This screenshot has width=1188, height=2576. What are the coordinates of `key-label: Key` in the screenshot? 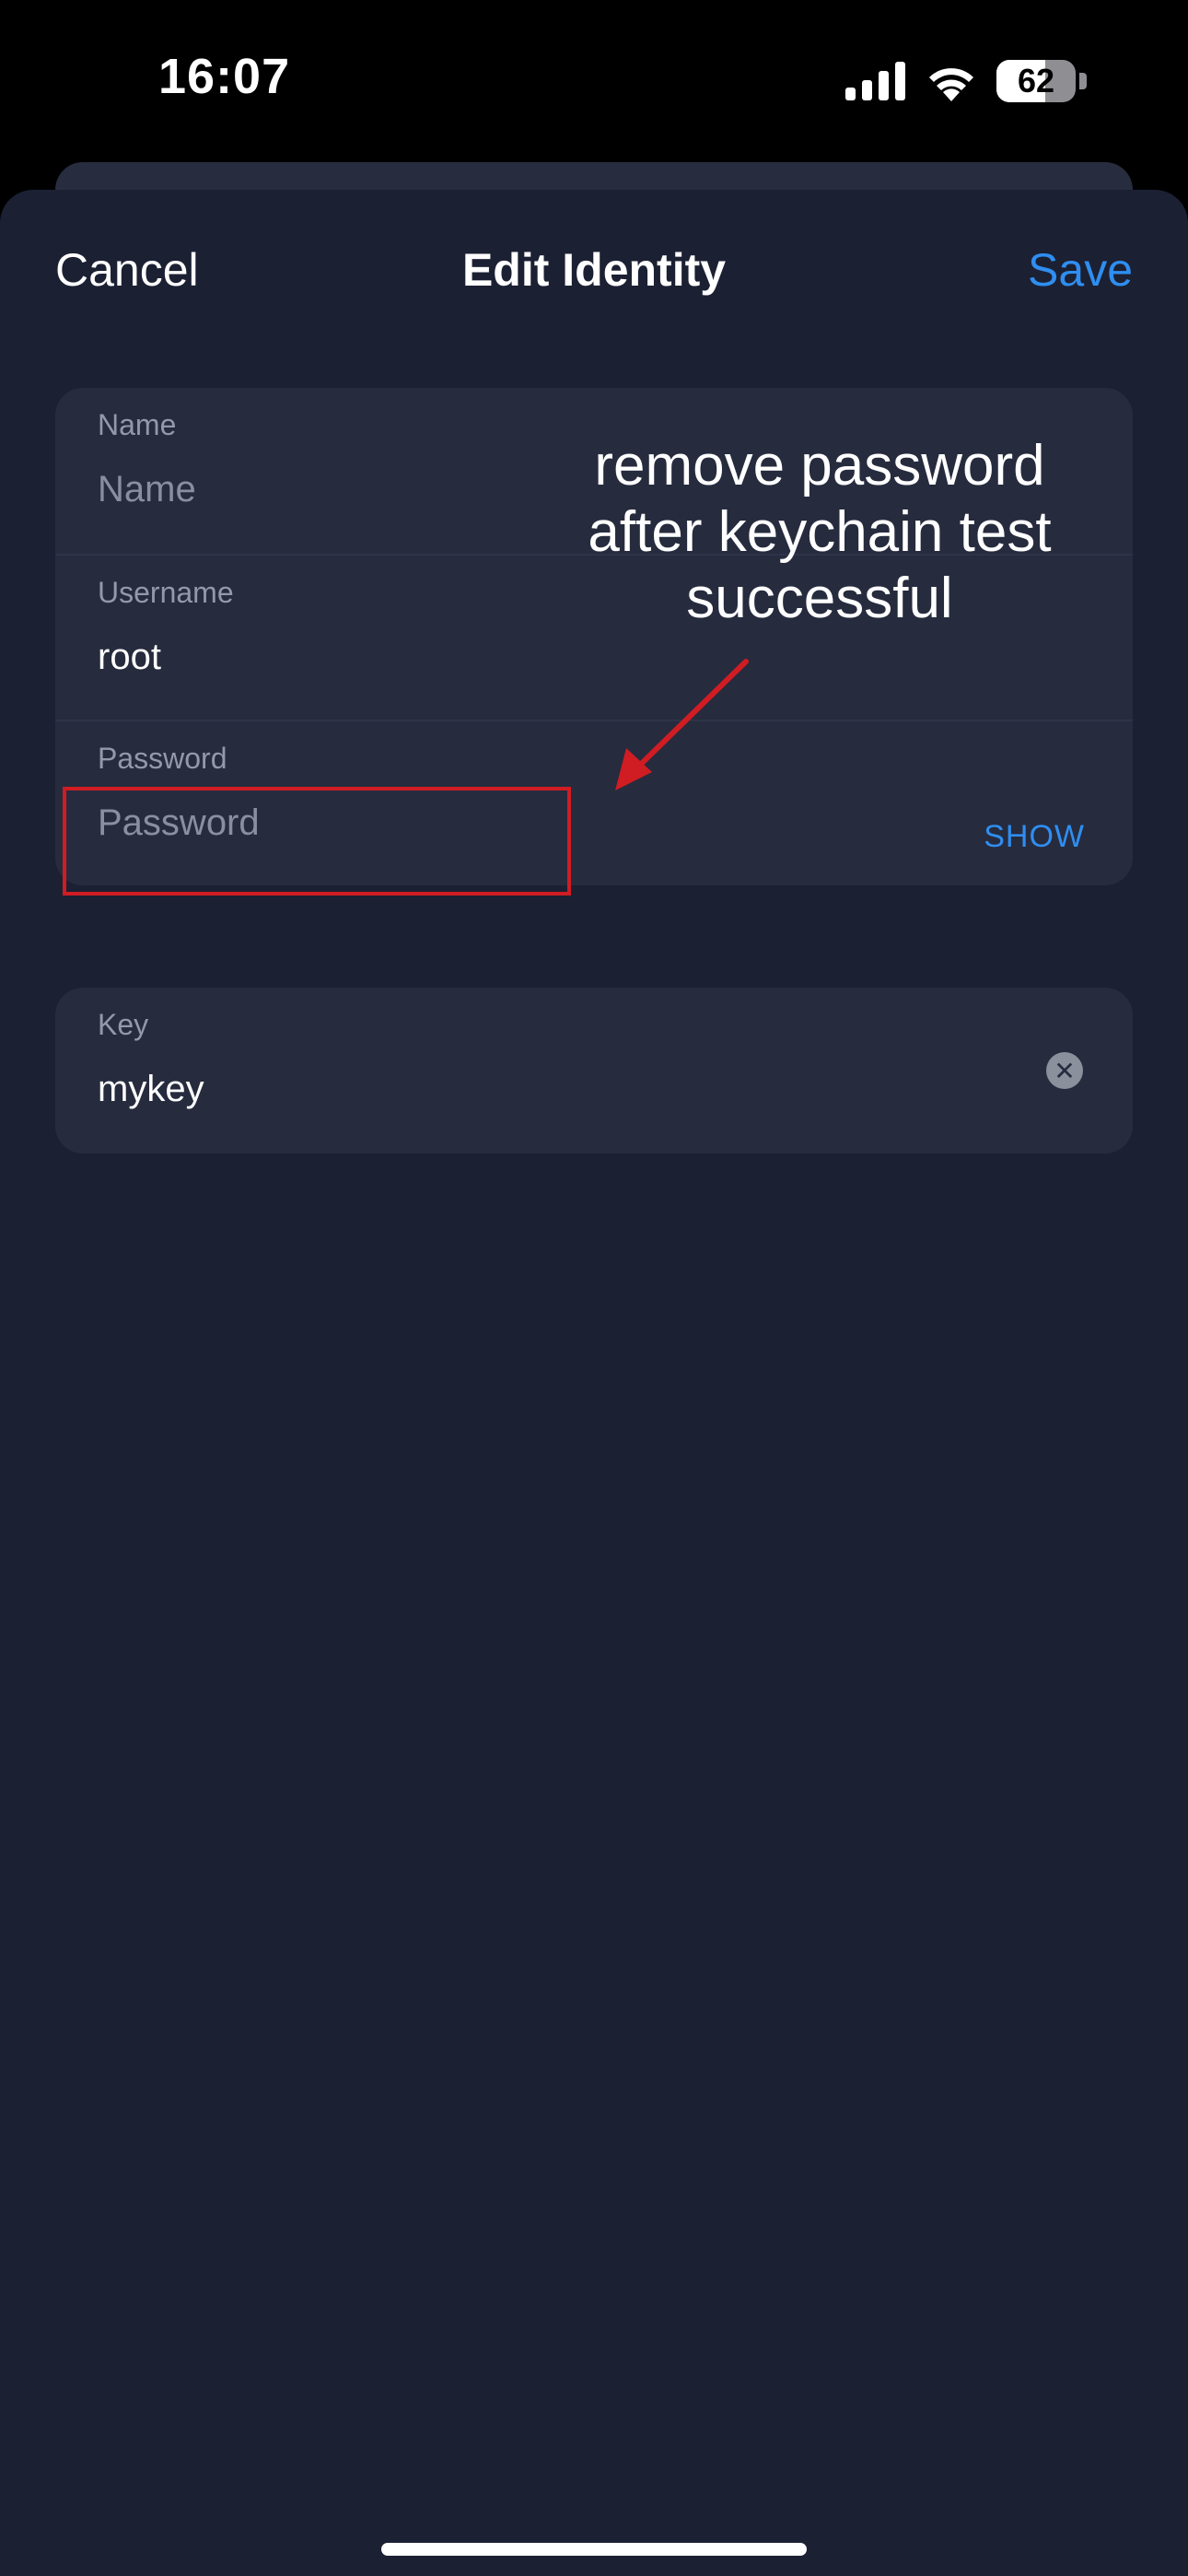 It's located at (124, 1024).